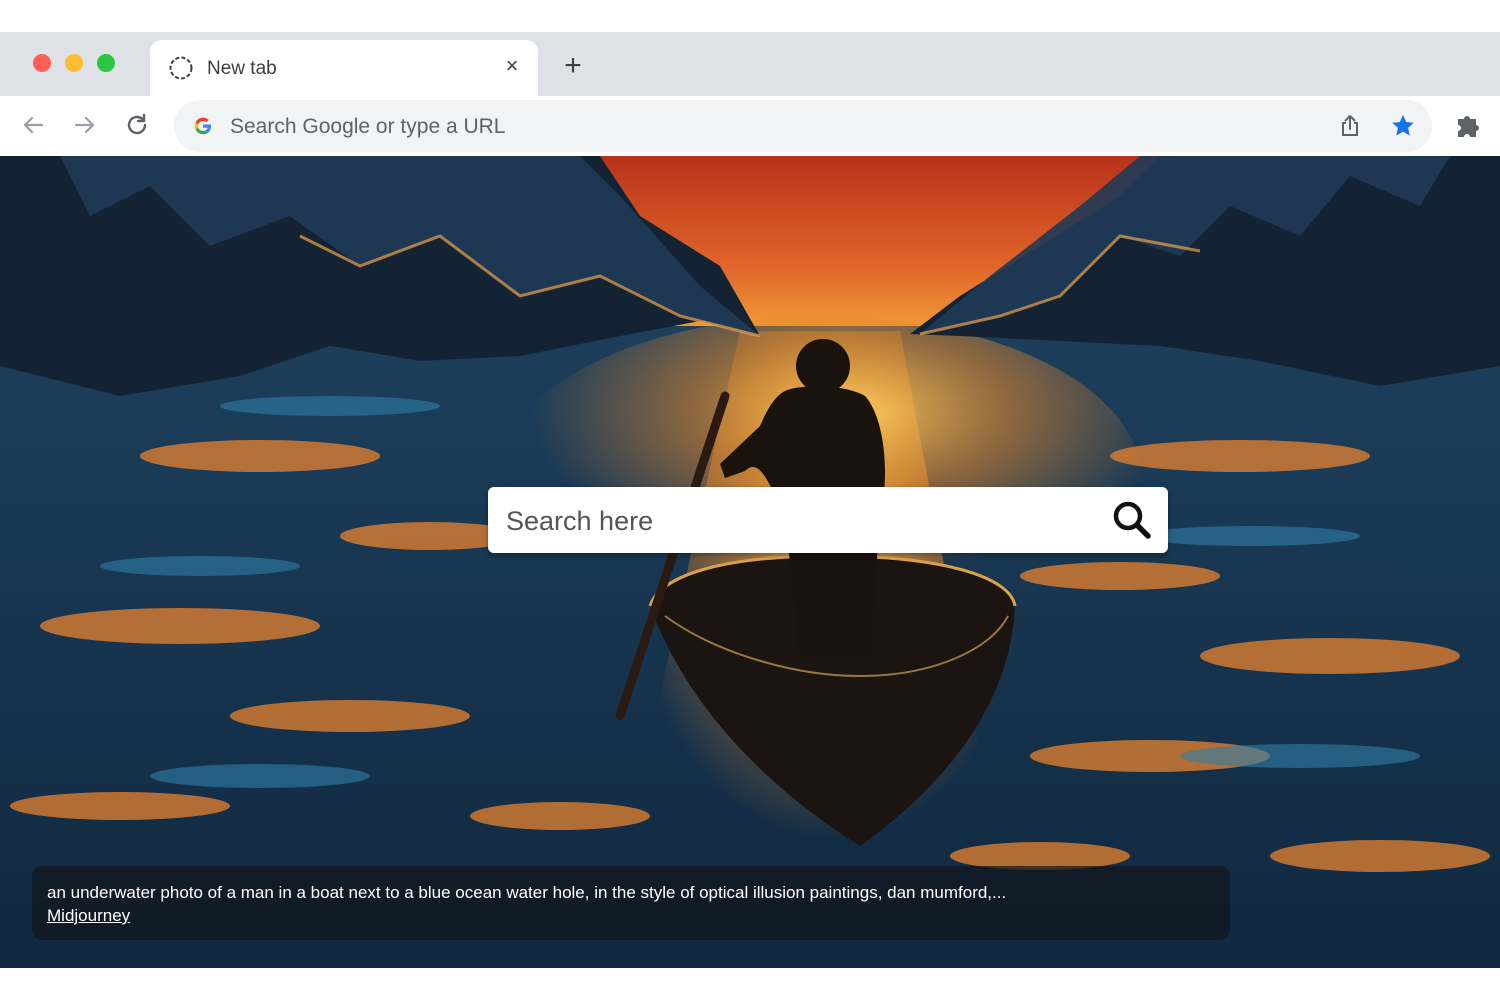 This screenshot has width=1500, height=1000. What do you see at coordinates (573, 66) in the screenshot?
I see `new-tab-button: +` at bounding box center [573, 66].